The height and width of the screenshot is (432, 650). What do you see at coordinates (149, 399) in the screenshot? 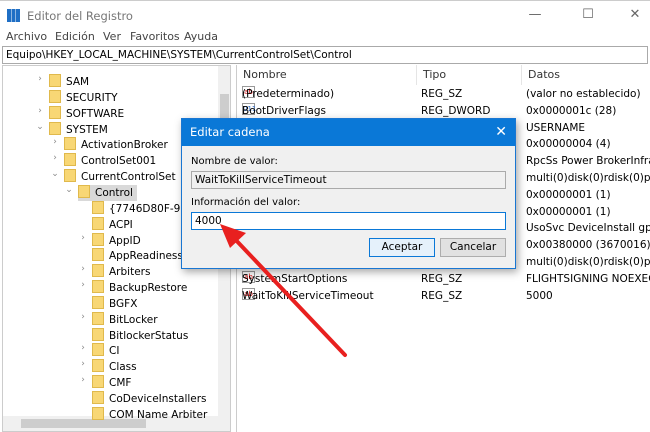
I see `tree-item: CoDeviceInstallers` at bounding box center [149, 399].